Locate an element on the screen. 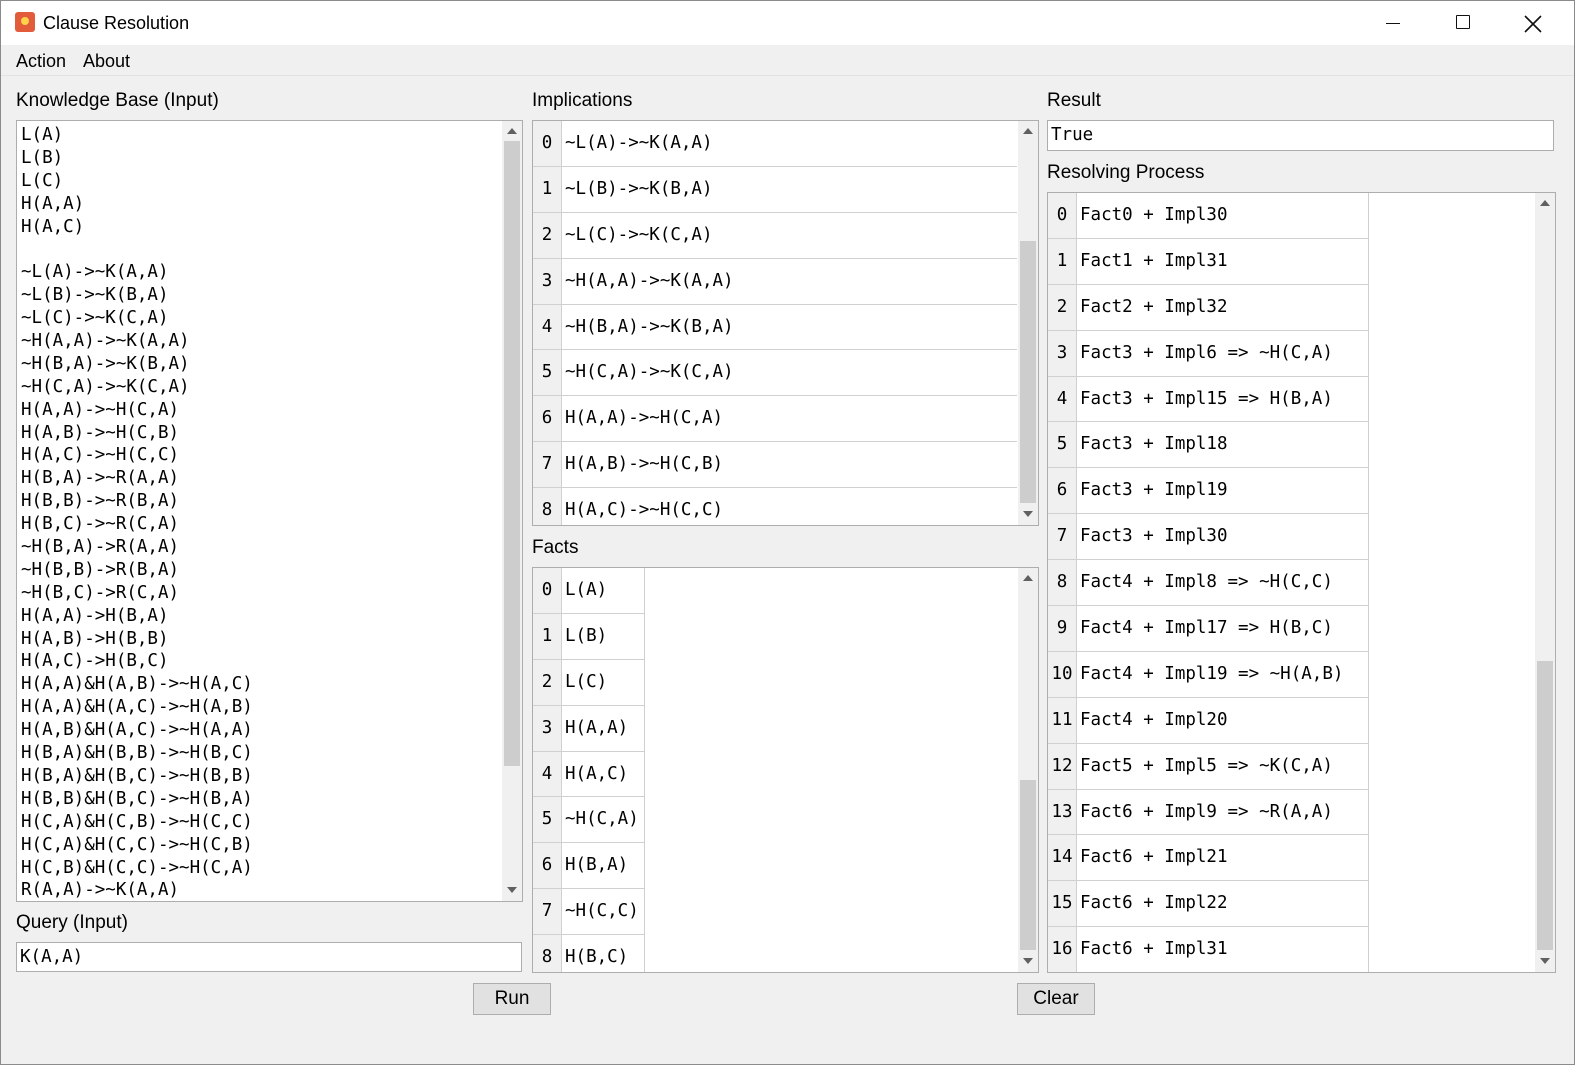 The height and width of the screenshot is (1065, 1575). facts-label: Facts is located at coordinates (555, 547).